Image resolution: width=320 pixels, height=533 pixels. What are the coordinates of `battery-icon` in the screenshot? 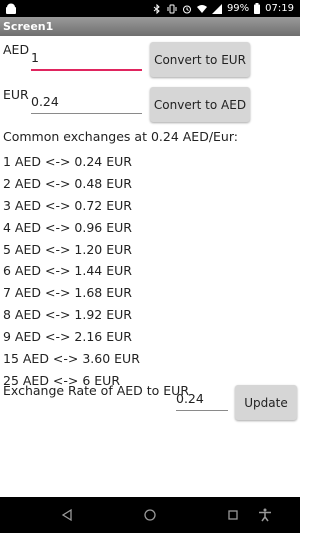 It's located at (257, 8).